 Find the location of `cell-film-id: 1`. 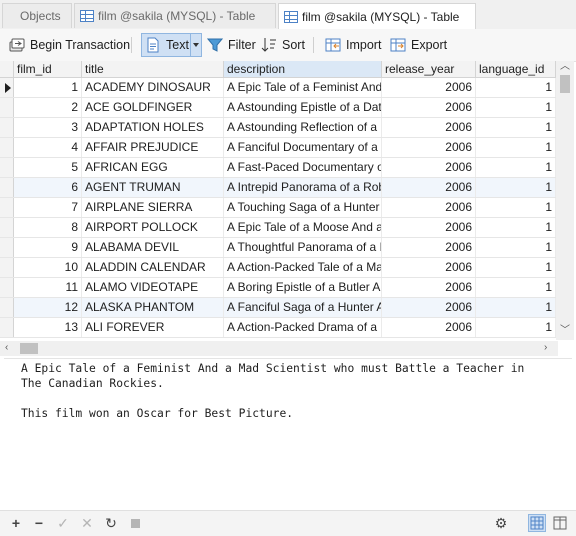

cell-film-id: 1 is located at coordinates (48, 87).